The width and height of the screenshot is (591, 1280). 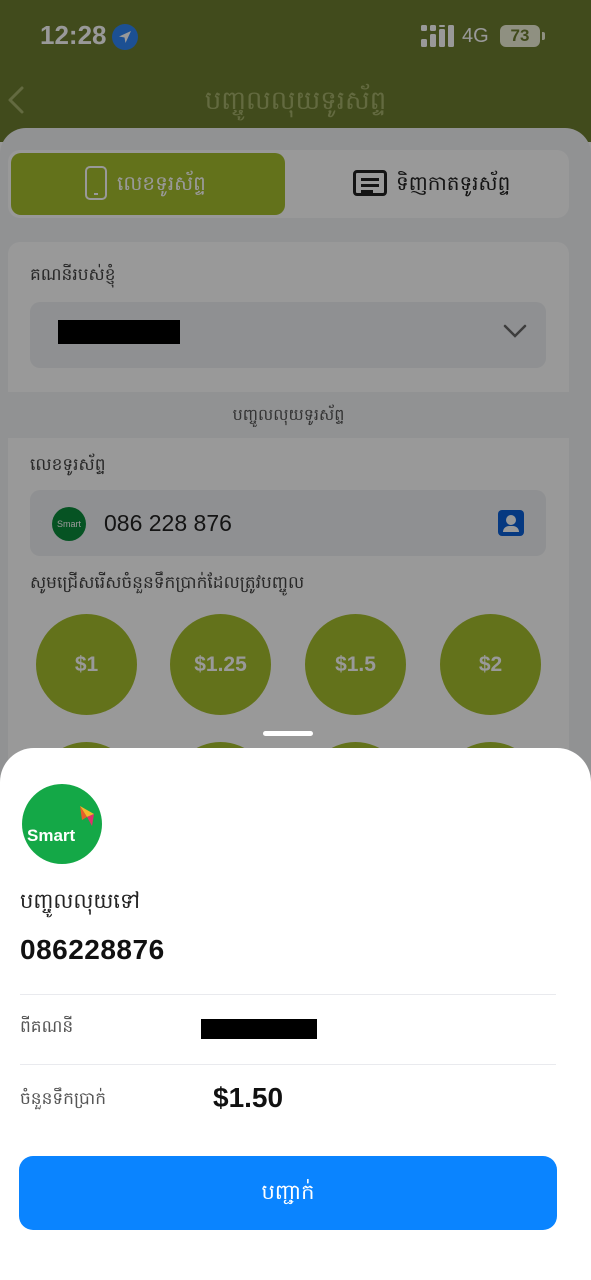 What do you see at coordinates (63, 1099) in the screenshot?
I see `amount-label: ចំនួនទឹកប្រាក់` at bounding box center [63, 1099].